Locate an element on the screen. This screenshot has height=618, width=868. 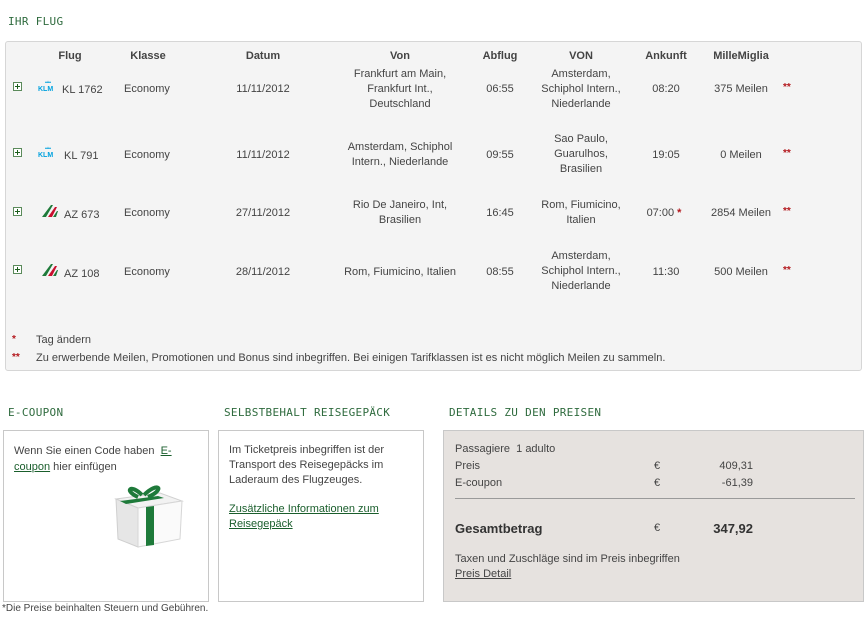
flight-miles: 375 Meilen is located at coordinates (741, 89).